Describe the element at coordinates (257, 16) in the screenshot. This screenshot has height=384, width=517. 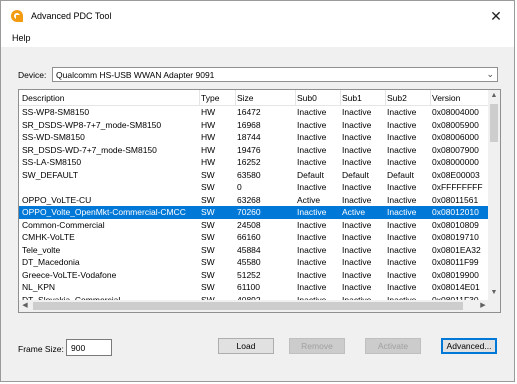
I see `title-bar: Advanced PDC Tool ✕` at that location.